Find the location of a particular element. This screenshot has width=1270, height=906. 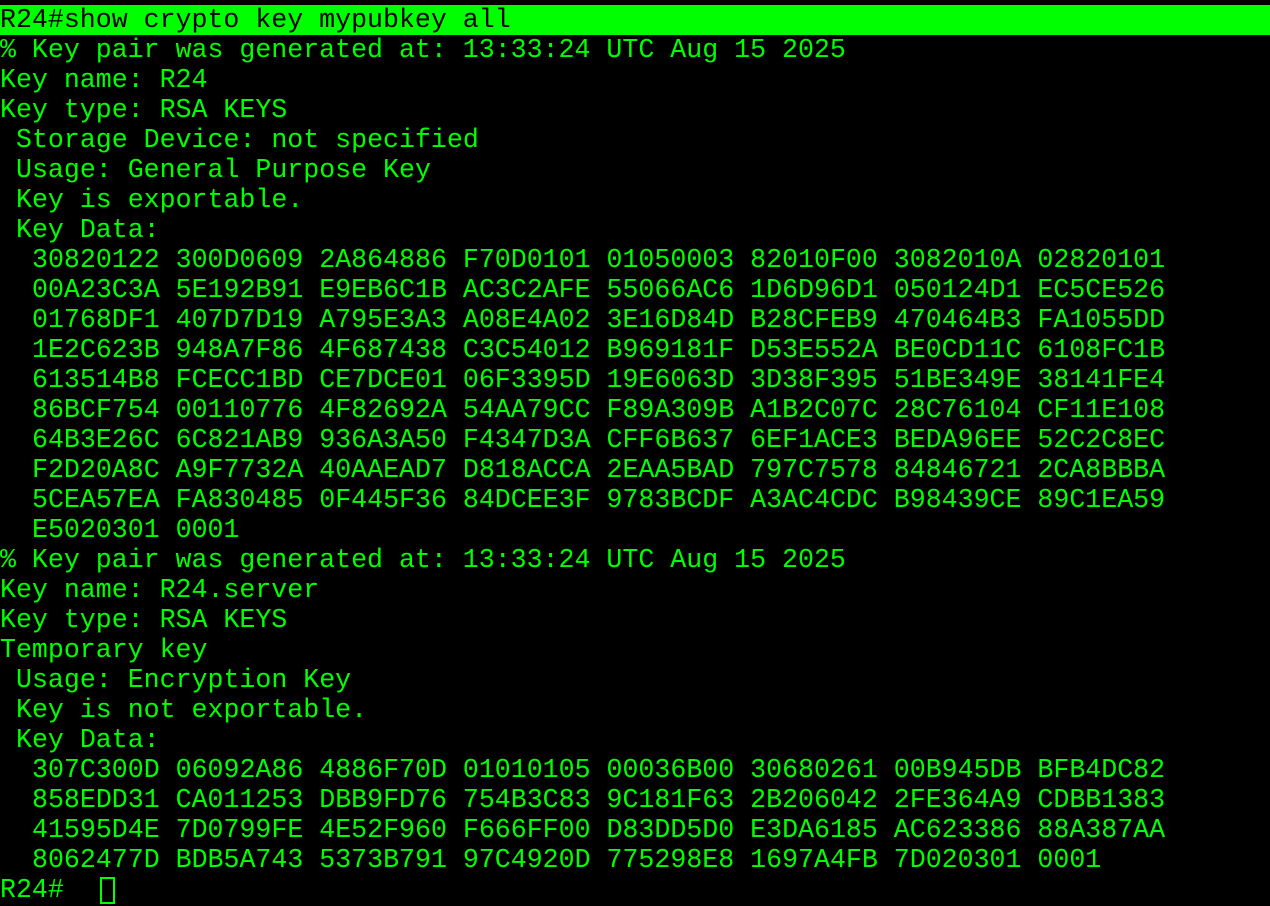

key2-temporary: Temporary key is located at coordinates (104, 650).